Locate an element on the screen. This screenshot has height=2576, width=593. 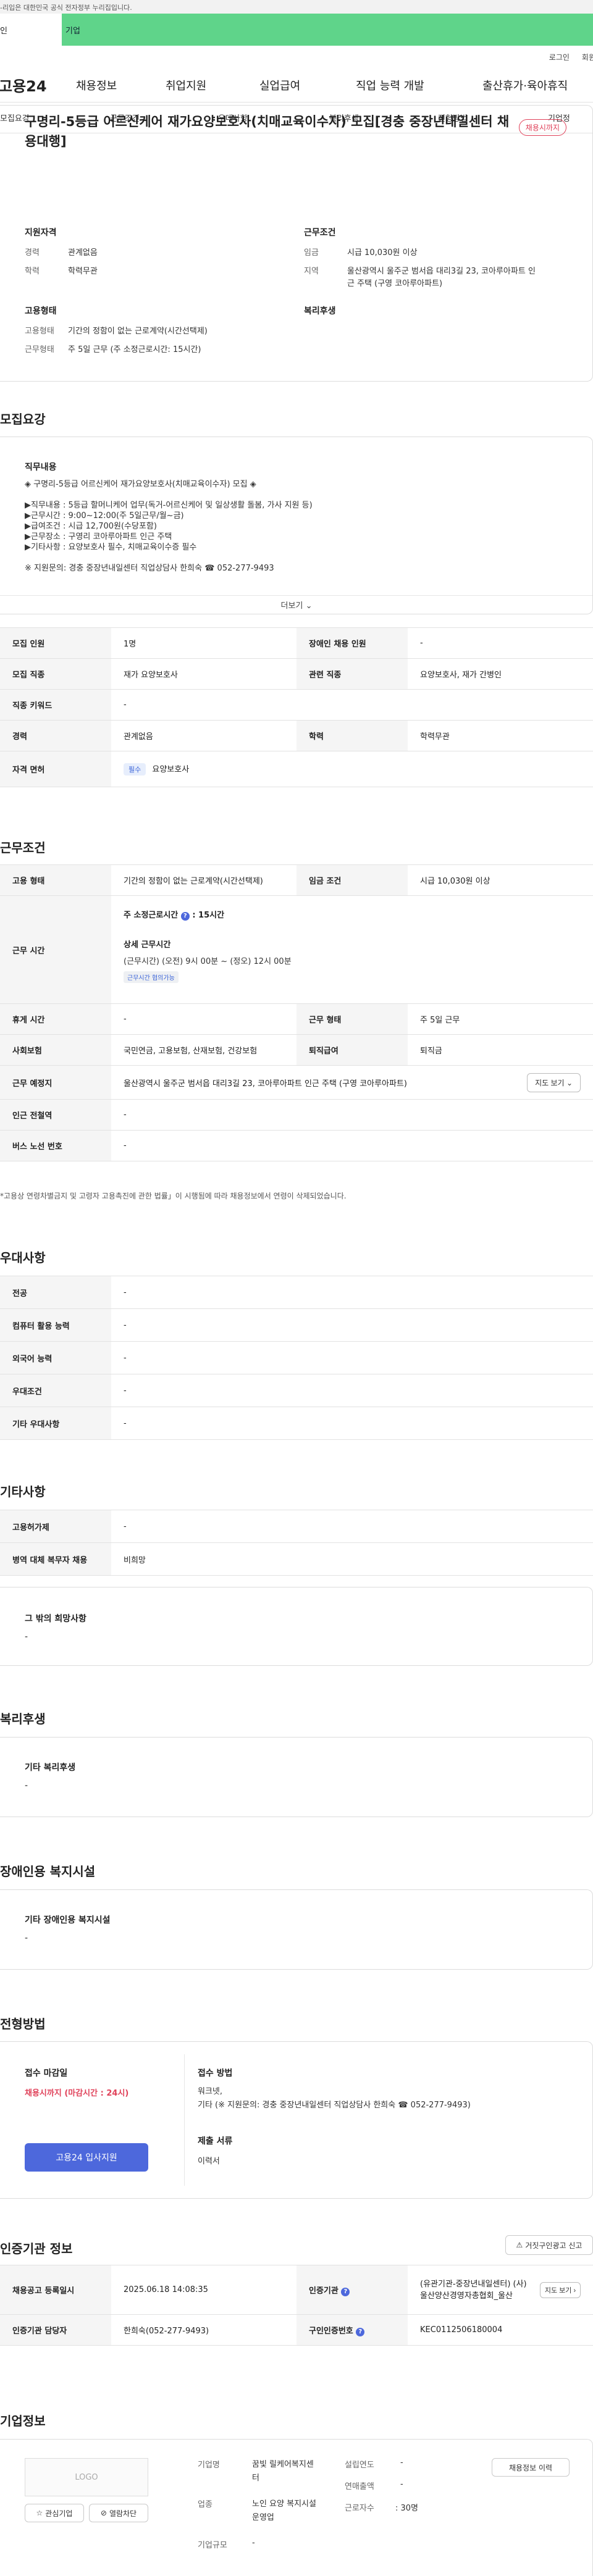
duty-line: ▶급여조건 : 시급 12,700원(수당포함) is located at coordinates (91, 526).